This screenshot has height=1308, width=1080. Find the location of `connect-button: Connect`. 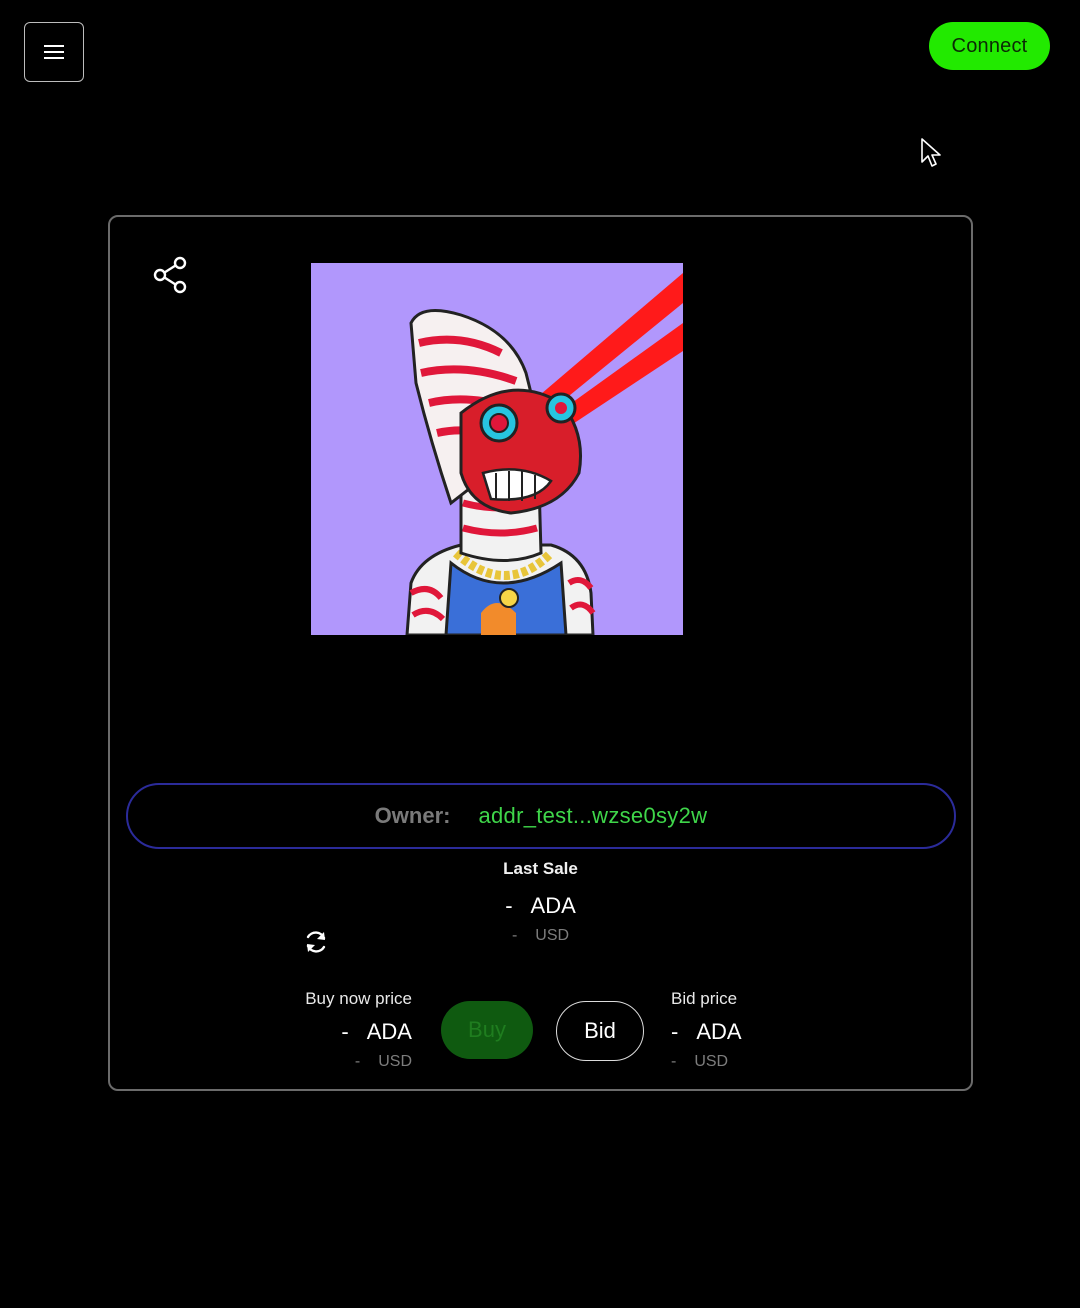

connect-button: Connect is located at coordinates (989, 46).